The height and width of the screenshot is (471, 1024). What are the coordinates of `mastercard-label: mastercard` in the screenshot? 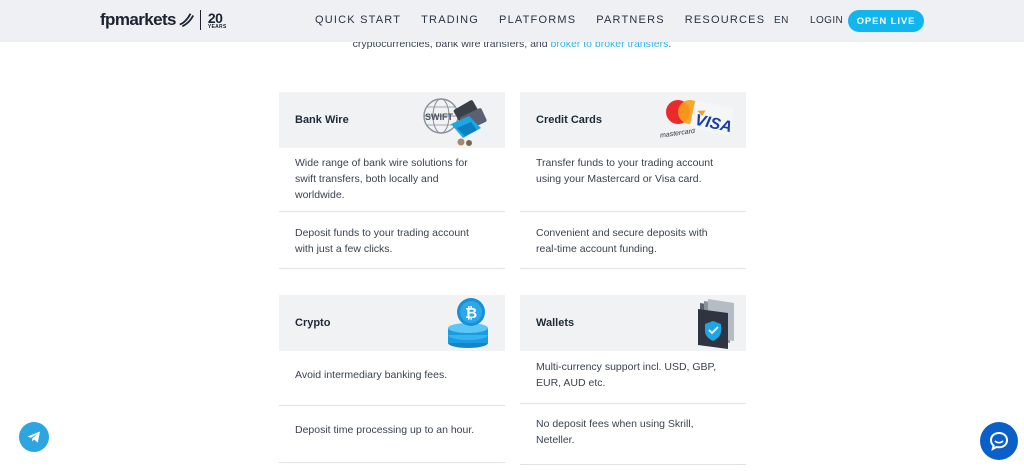 It's located at (678, 134).